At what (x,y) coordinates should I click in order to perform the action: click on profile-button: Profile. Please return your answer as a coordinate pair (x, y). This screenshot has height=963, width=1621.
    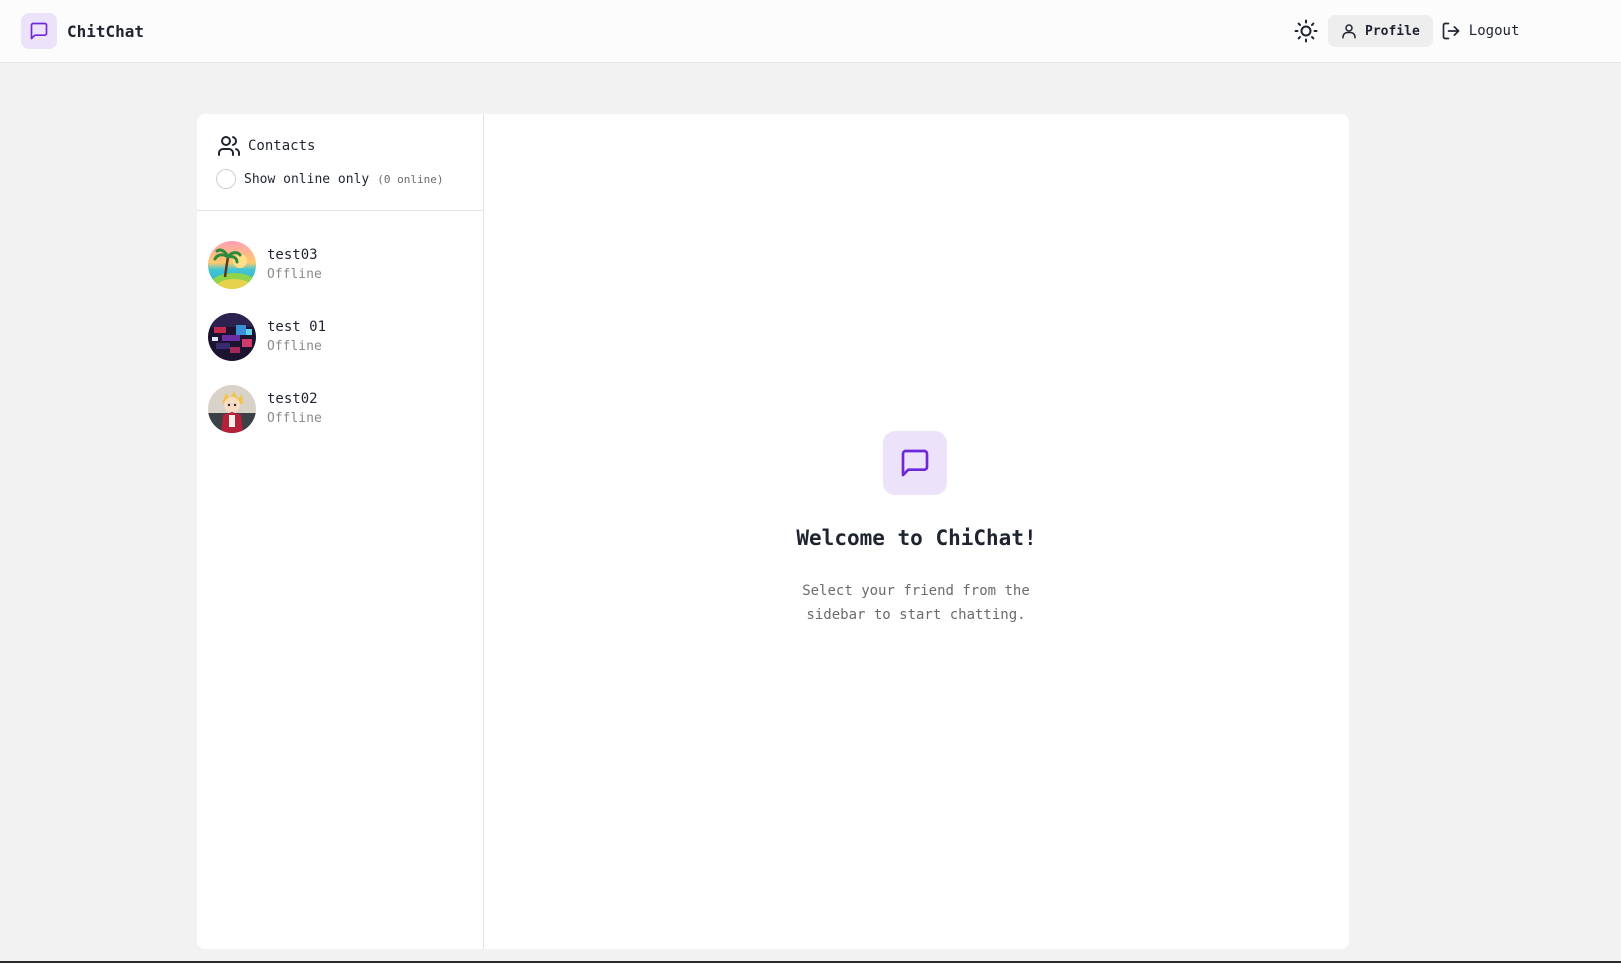
    Looking at the image, I should click on (1380, 31).